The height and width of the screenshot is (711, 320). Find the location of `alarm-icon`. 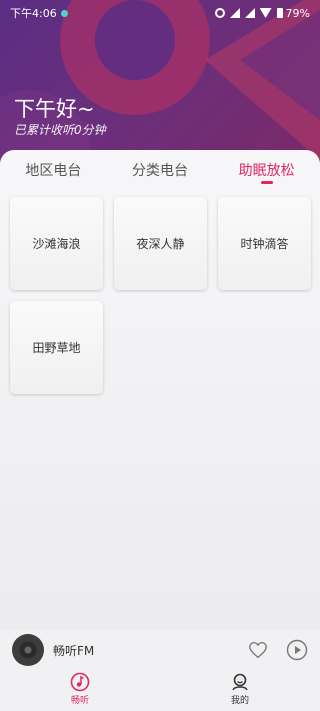

alarm-icon is located at coordinates (219, 13).